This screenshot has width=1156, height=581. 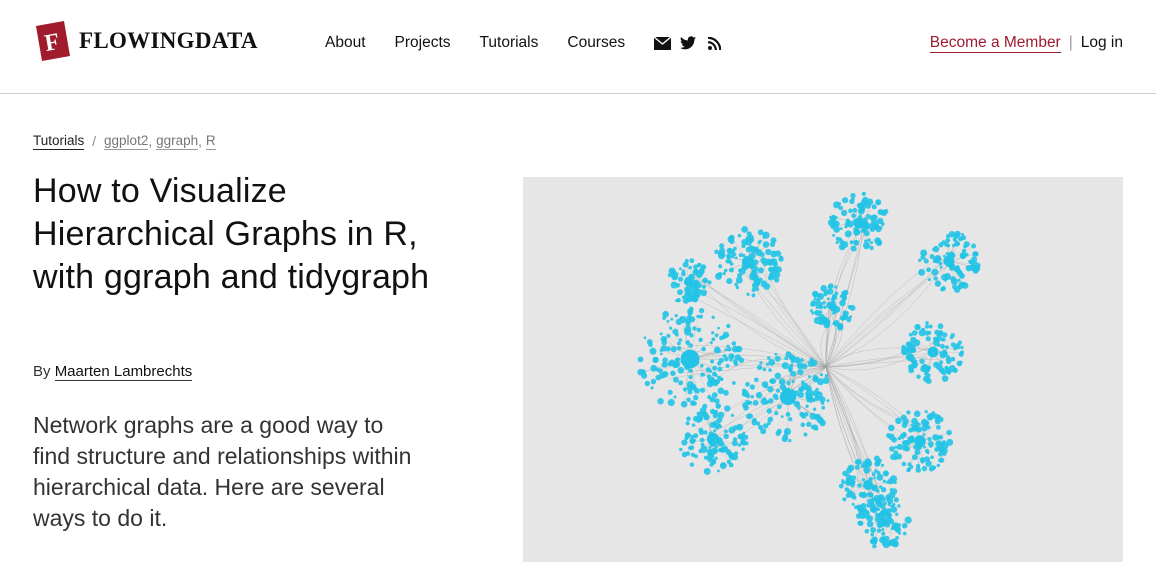 I want to click on social-links, so click(x=692, y=43).